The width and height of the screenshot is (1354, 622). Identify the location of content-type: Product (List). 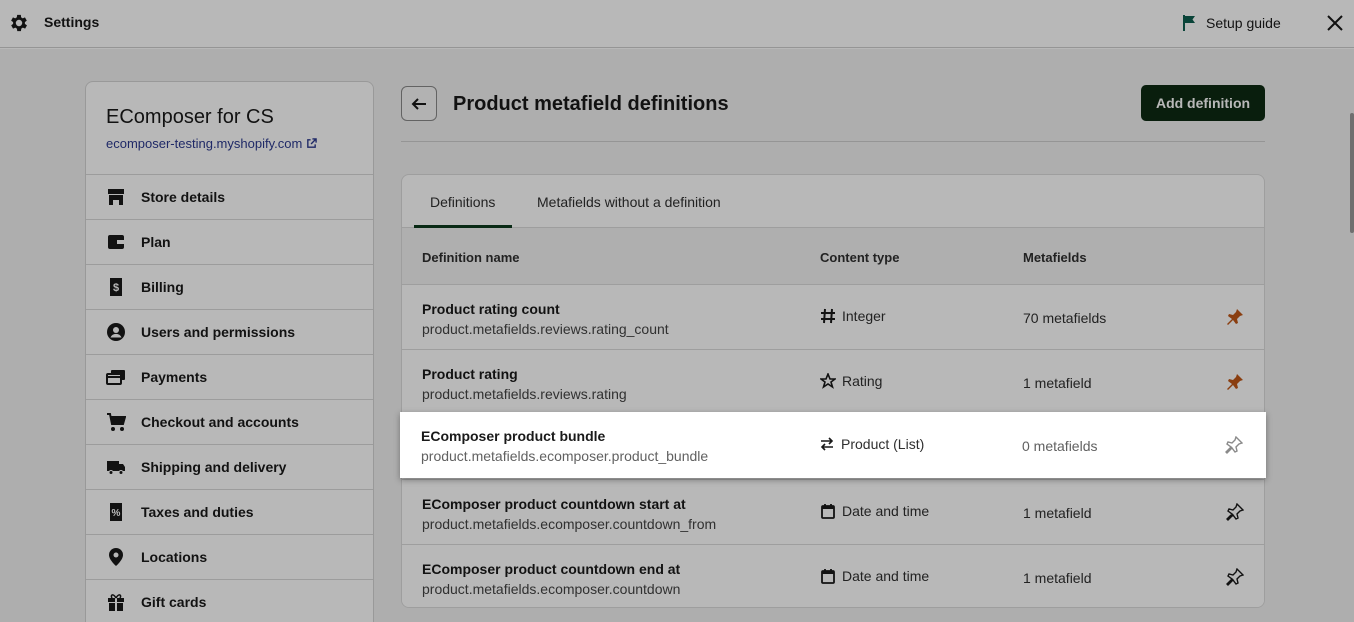
(871, 444).